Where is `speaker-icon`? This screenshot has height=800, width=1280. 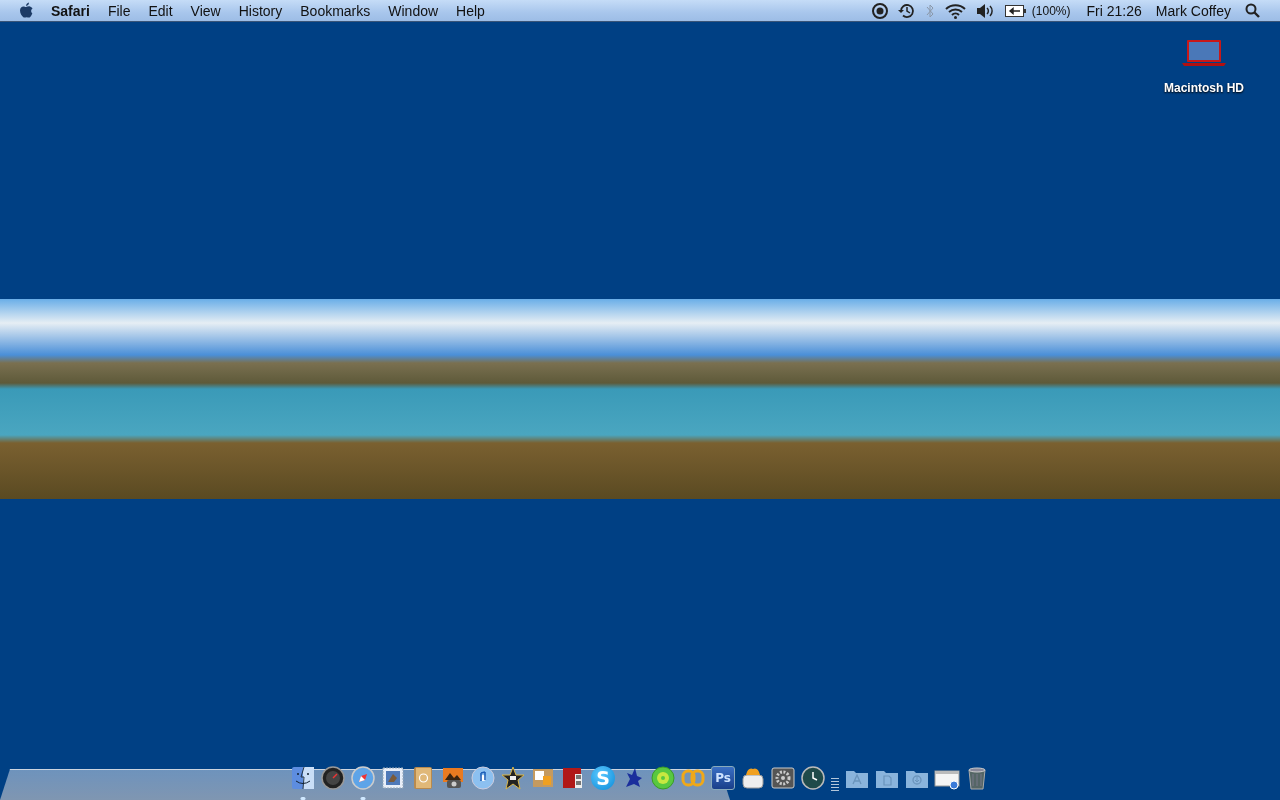 speaker-icon is located at coordinates (985, 10).